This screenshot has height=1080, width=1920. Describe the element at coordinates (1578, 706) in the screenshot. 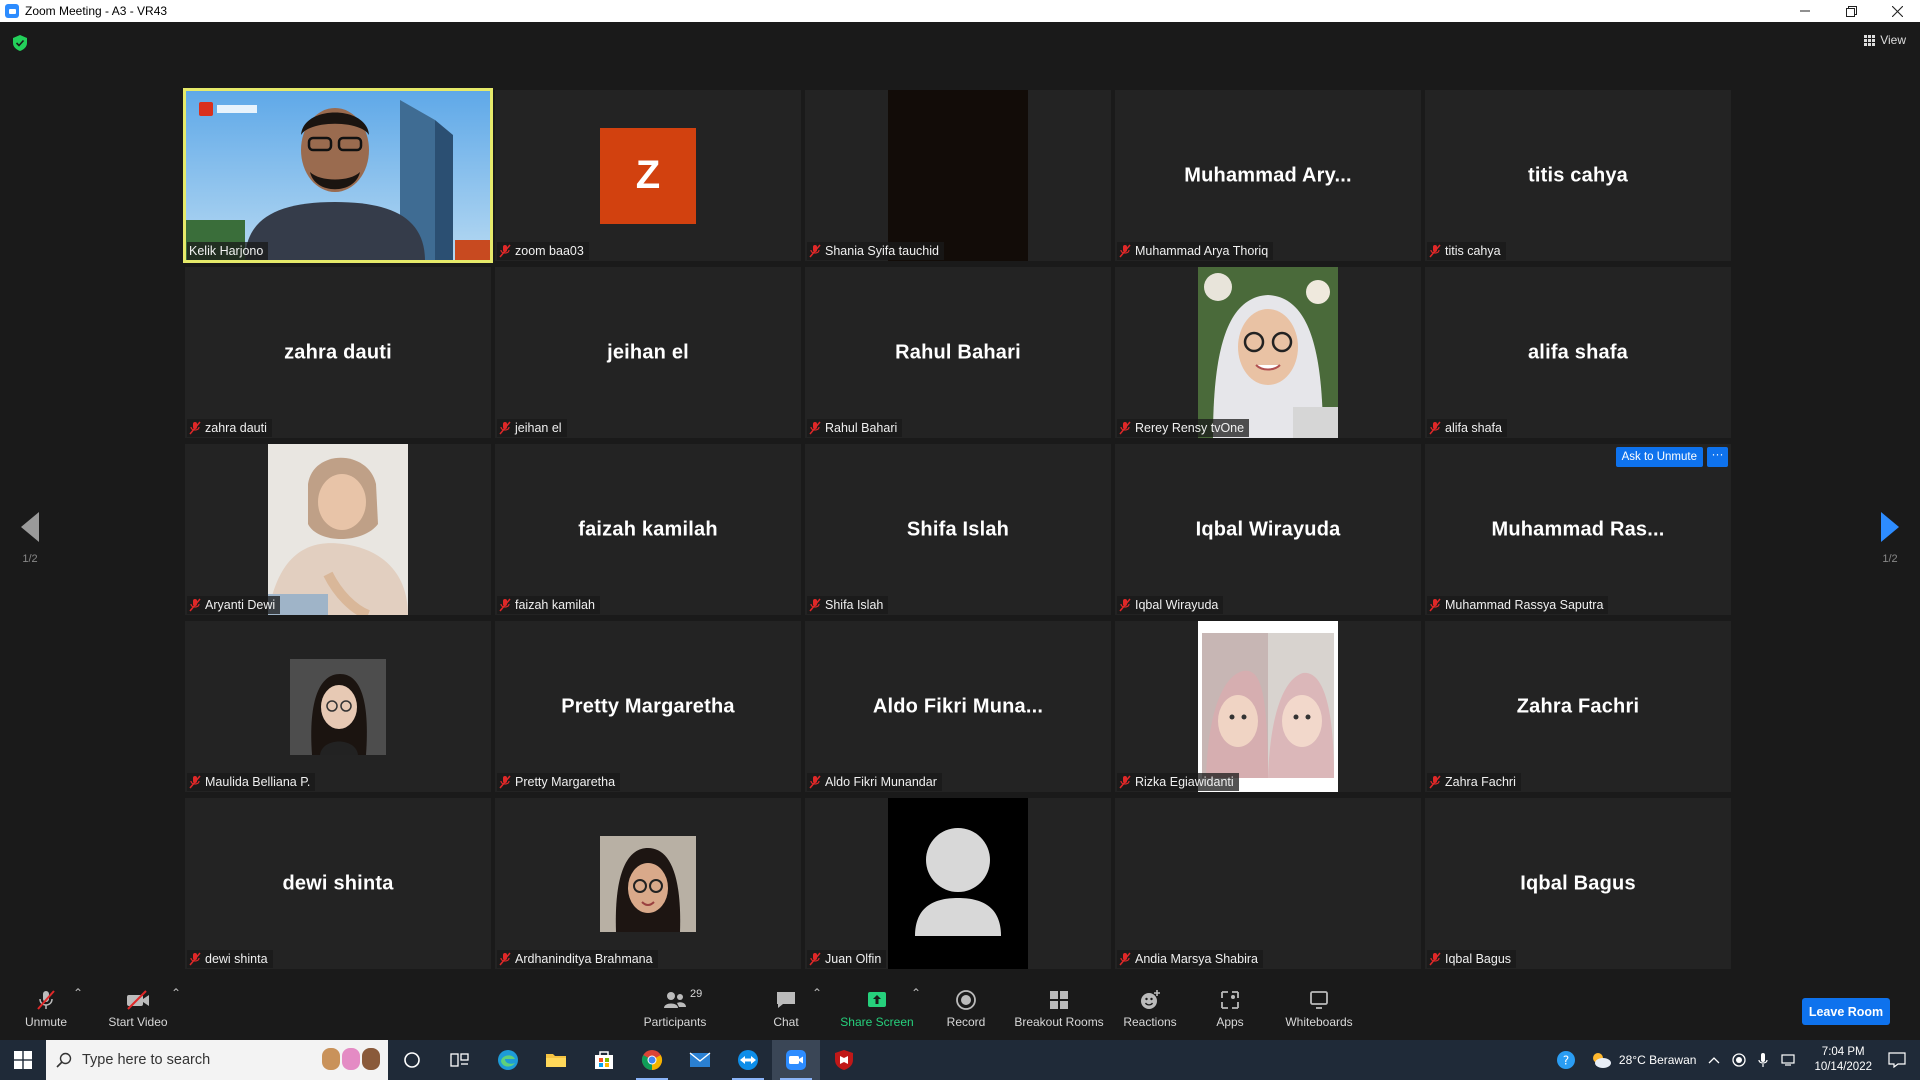

I see `participant-tile: Zahra Fachri Zahra Fachri` at that location.